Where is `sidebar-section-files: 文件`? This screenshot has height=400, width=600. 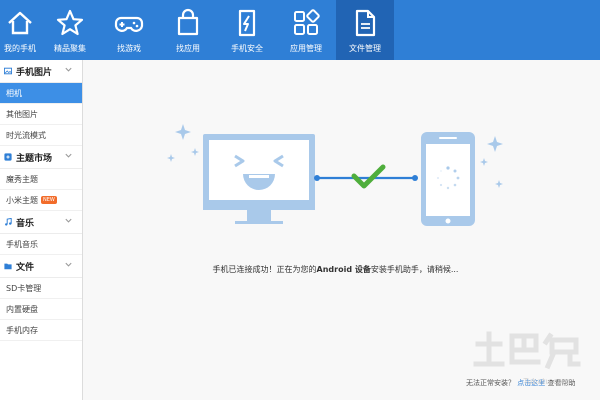
sidebar-section-files: 文件 is located at coordinates (41, 266).